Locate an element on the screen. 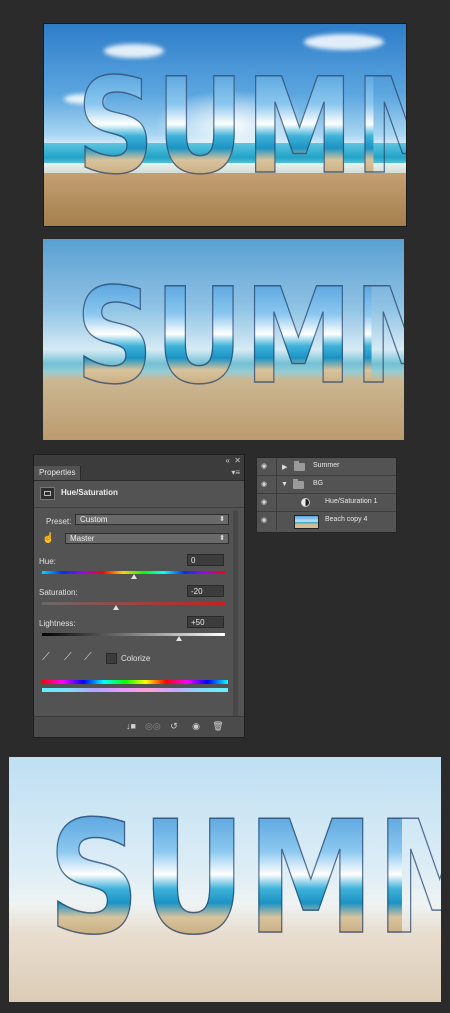 This screenshot has width=450, height=1013. layer-name: Summer is located at coordinates (326, 465).